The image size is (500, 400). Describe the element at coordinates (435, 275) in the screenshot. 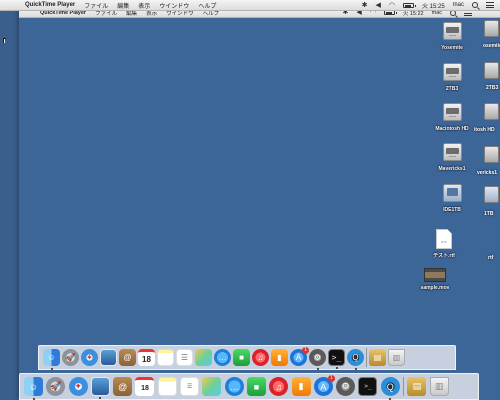

I see `movie-file-icon` at that location.